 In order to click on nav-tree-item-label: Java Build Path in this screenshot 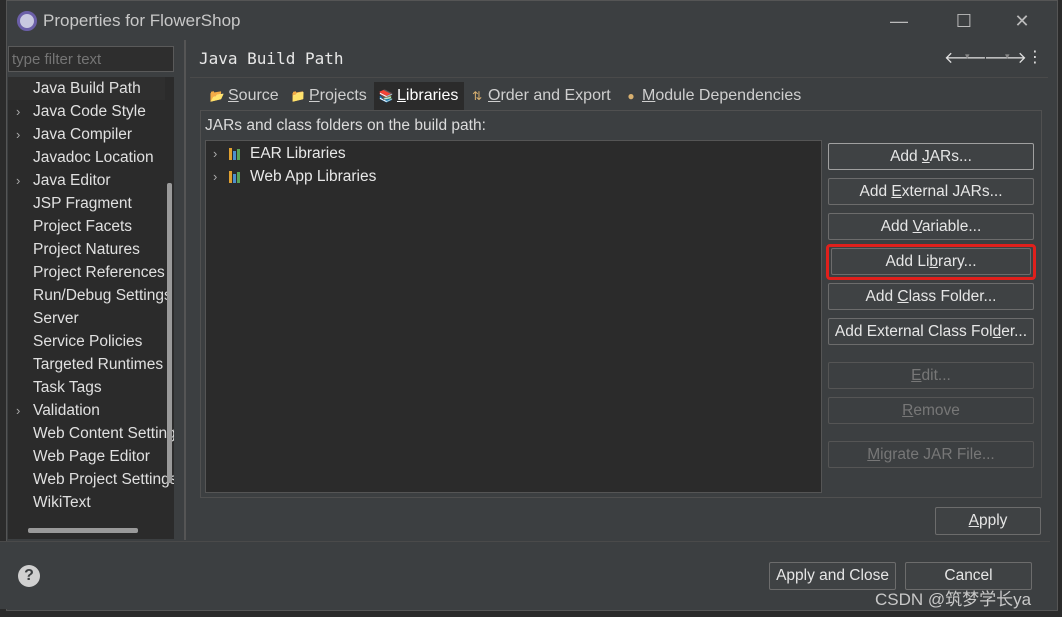, I will do `click(87, 88)`.